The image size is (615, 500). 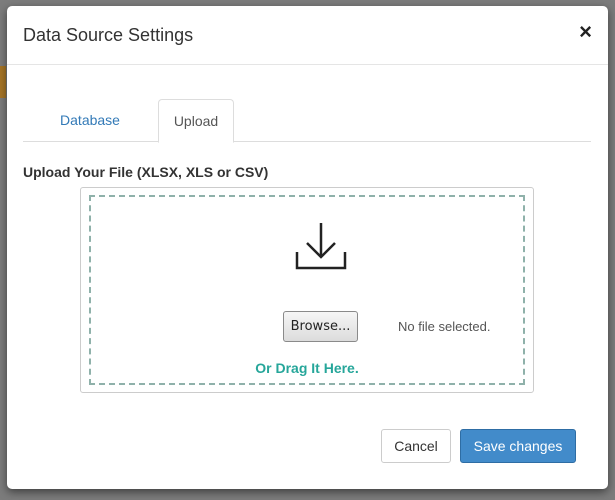 I want to click on save-changes-button: Save changes, so click(x=518, y=446).